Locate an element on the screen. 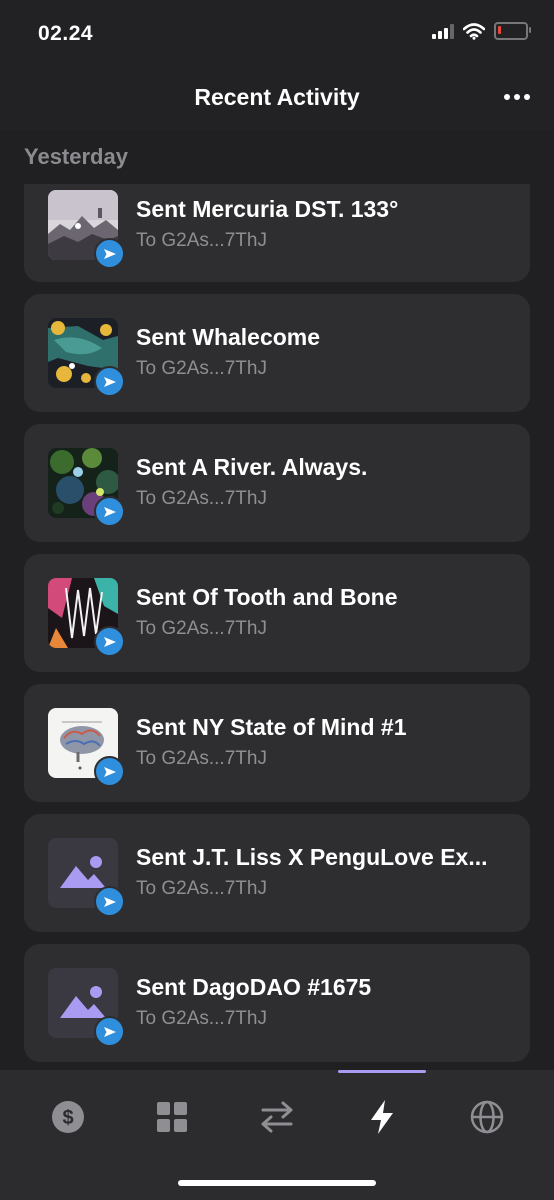  activity-title: Sent NY State of Mind #1 is located at coordinates (271, 727).